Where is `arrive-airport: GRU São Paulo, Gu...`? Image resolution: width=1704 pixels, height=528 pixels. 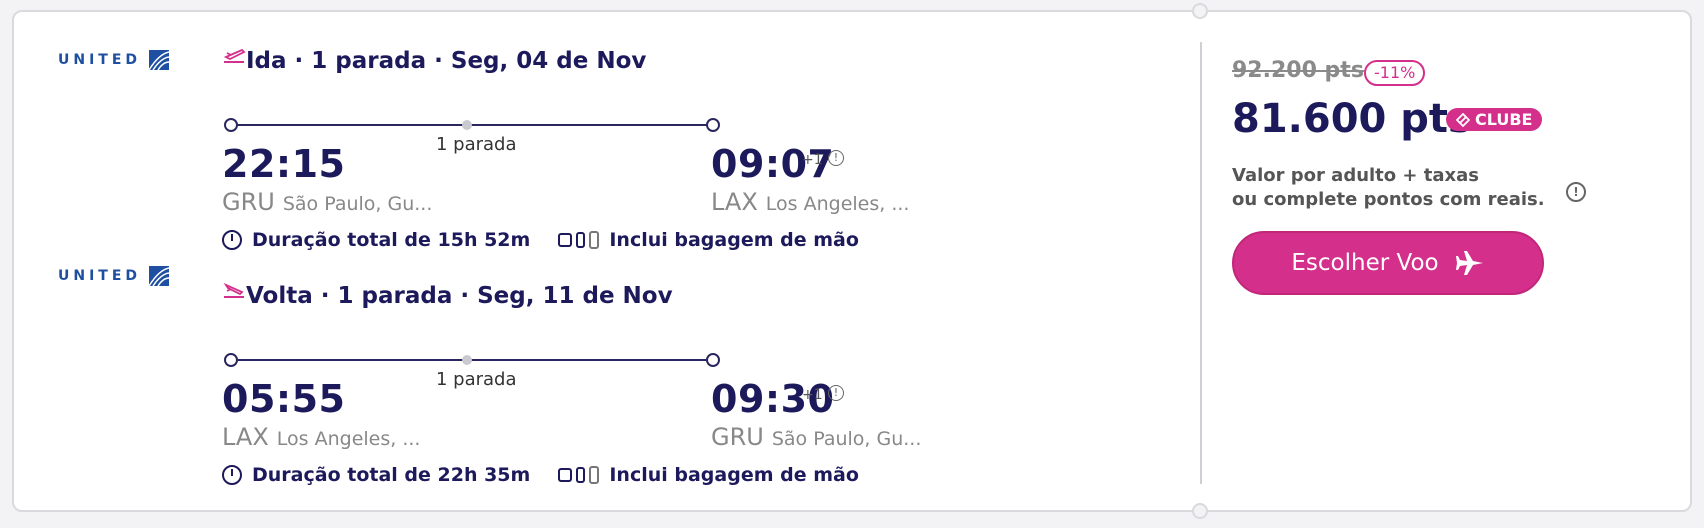 arrive-airport: GRU São Paulo, Gu... is located at coordinates (816, 437).